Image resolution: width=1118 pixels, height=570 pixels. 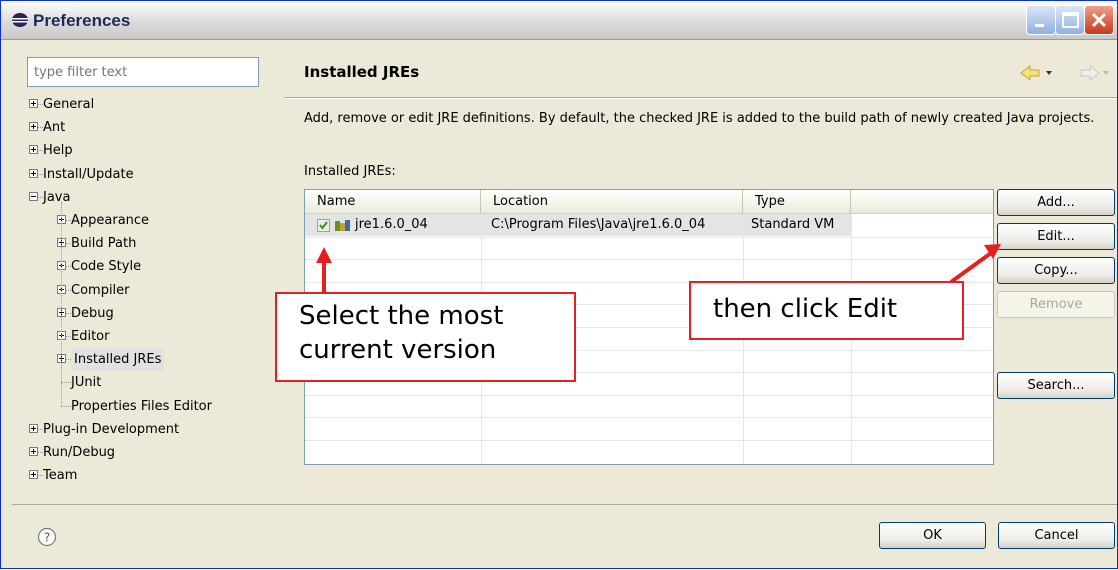 I want to click on arrow-to-edit-button, so click(x=975, y=264).